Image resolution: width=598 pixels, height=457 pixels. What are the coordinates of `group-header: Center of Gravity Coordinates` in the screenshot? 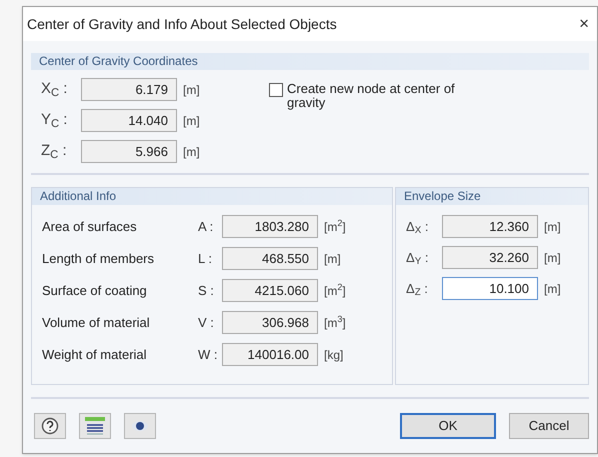 It's located at (310, 61).